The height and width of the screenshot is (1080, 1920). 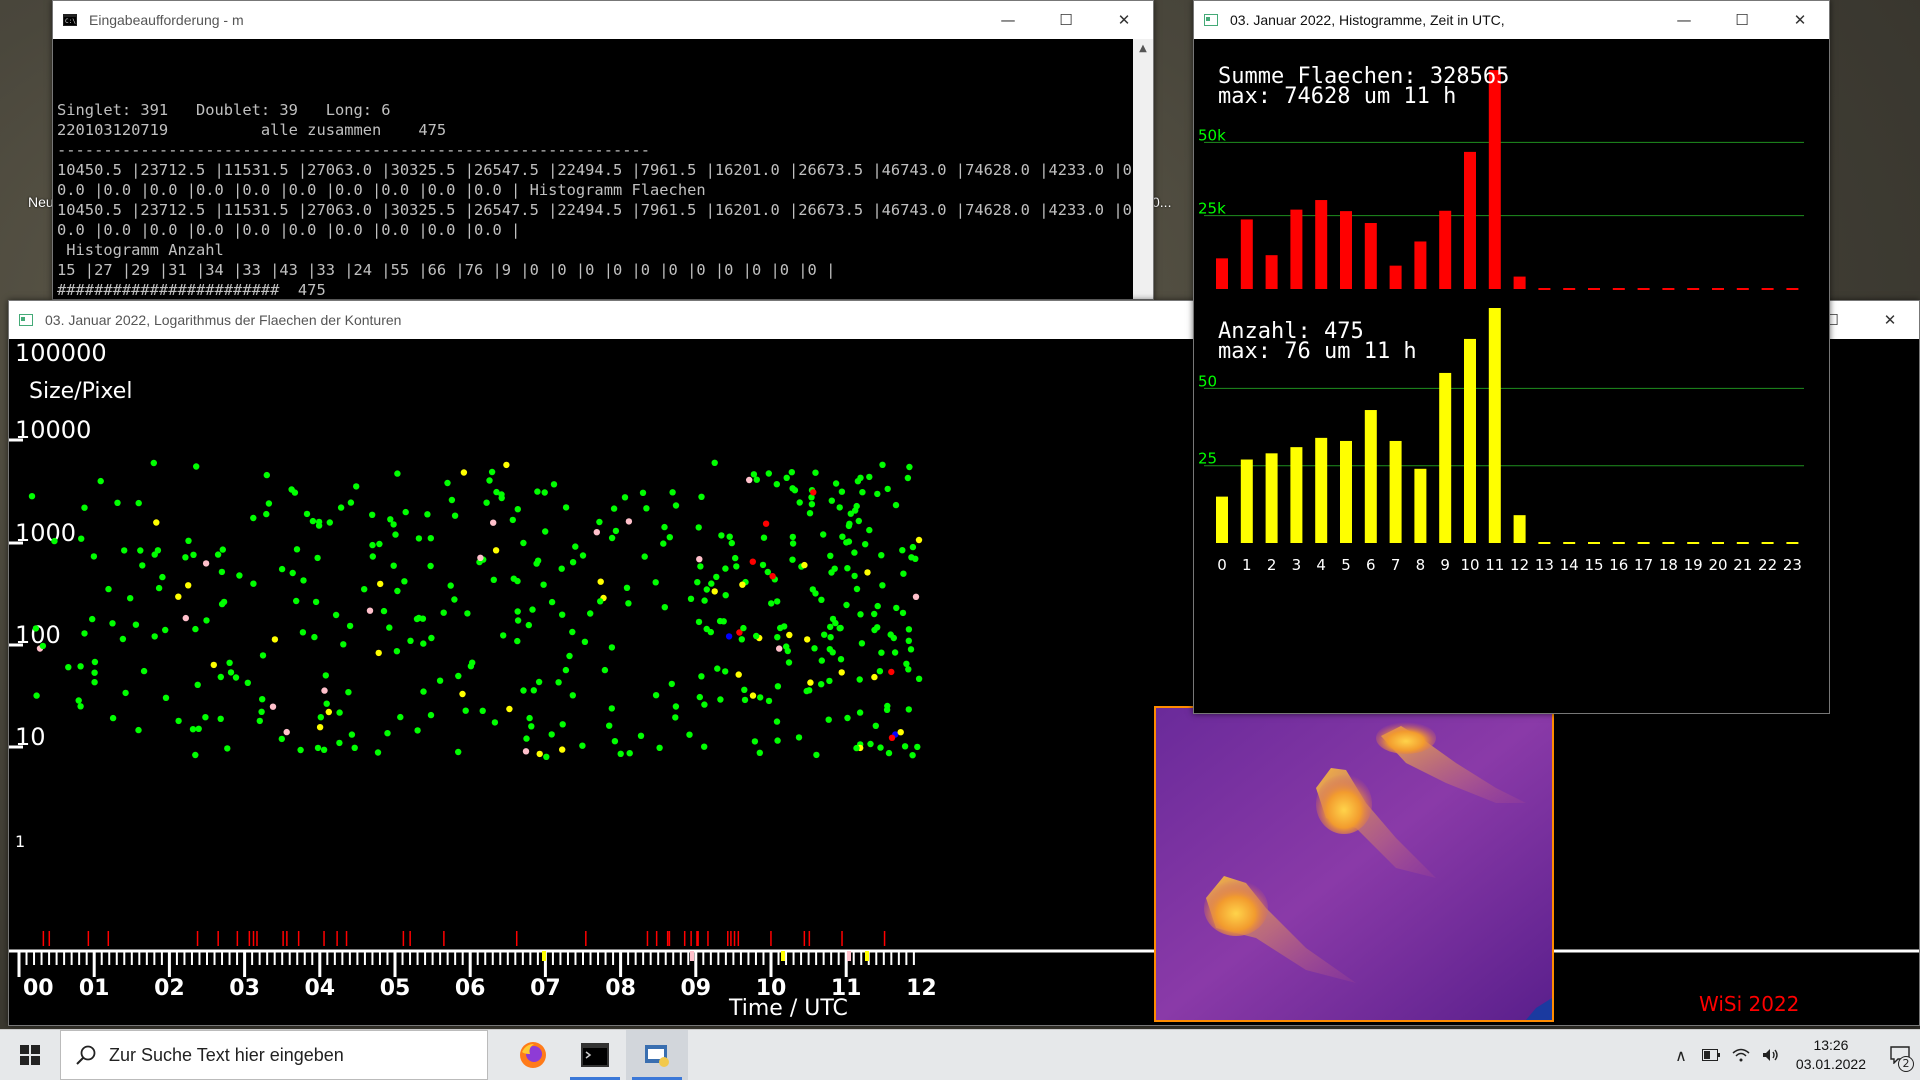 What do you see at coordinates (1741, 1055) in the screenshot?
I see `wifi-icon` at bounding box center [1741, 1055].